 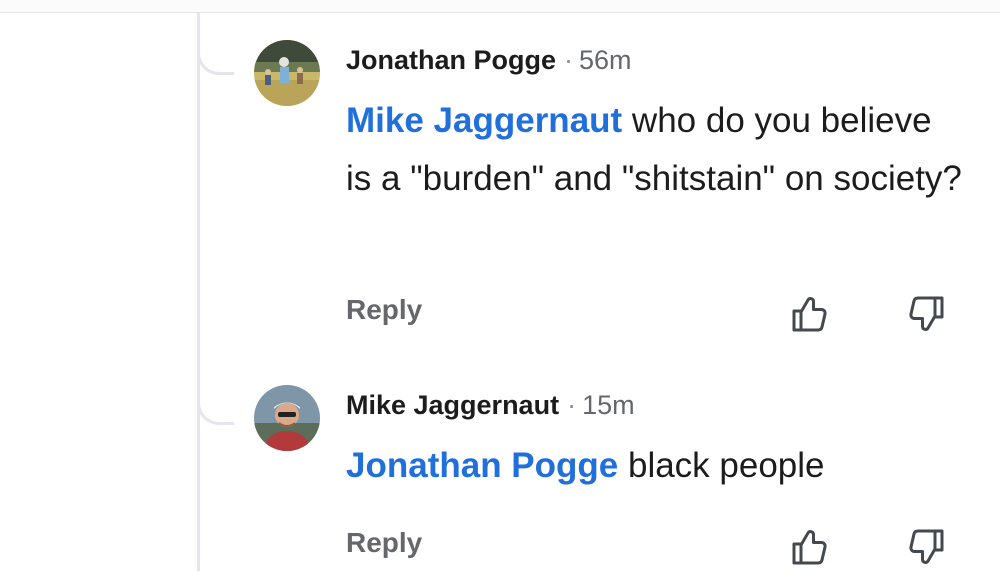 What do you see at coordinates (608, 405) in the screenshot?
I see `comment-timestamp: 15m` at bounding box center [608, 405].